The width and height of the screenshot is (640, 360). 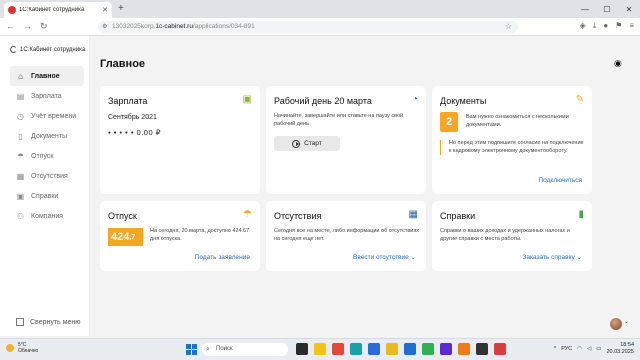 I want to click on windows-start-icon, so click(x=191, y=349).